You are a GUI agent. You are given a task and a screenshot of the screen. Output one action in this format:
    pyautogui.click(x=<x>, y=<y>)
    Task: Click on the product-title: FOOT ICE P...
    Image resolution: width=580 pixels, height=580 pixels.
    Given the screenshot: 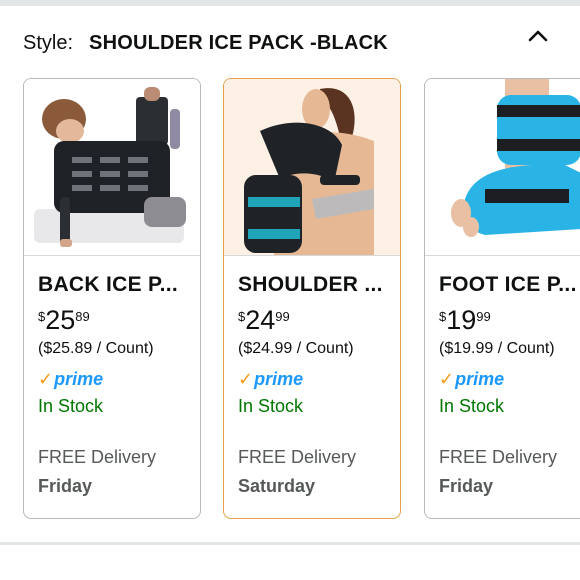 What is the action you would take?
    pyautogui.click(x=508, y=284)
    